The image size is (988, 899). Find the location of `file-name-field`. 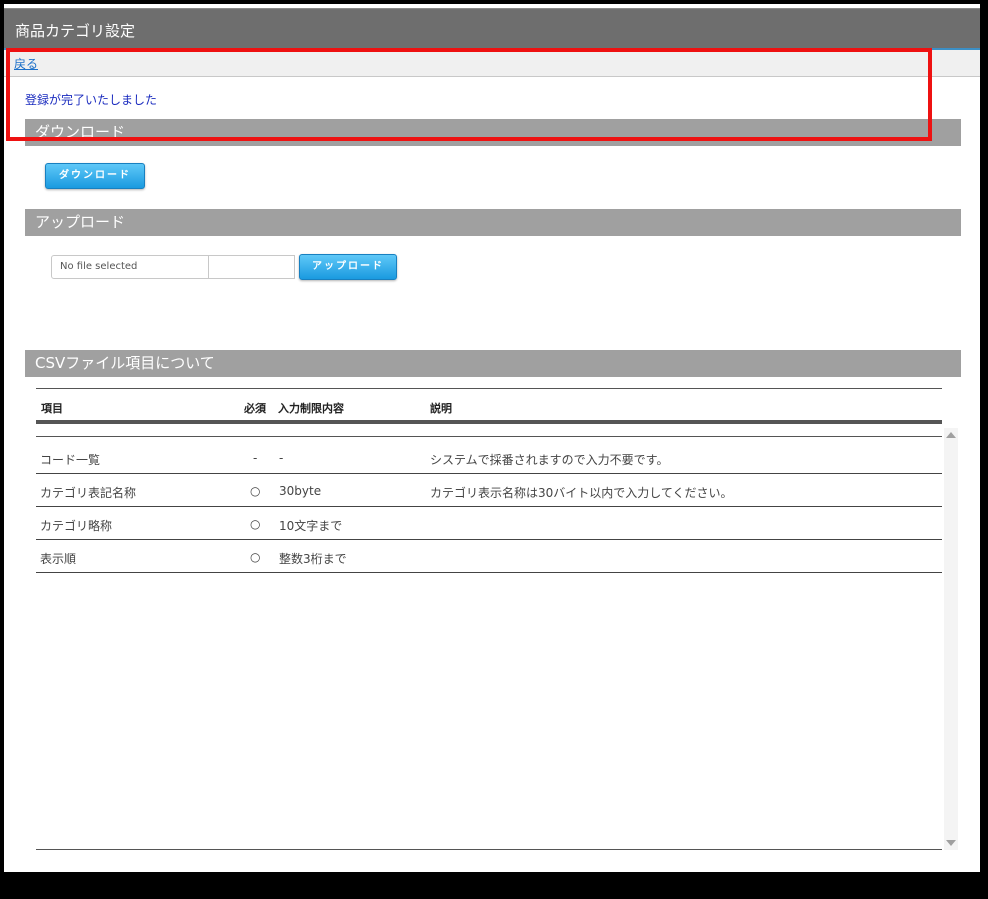

file-name-field is located at coordinates (252, 267).